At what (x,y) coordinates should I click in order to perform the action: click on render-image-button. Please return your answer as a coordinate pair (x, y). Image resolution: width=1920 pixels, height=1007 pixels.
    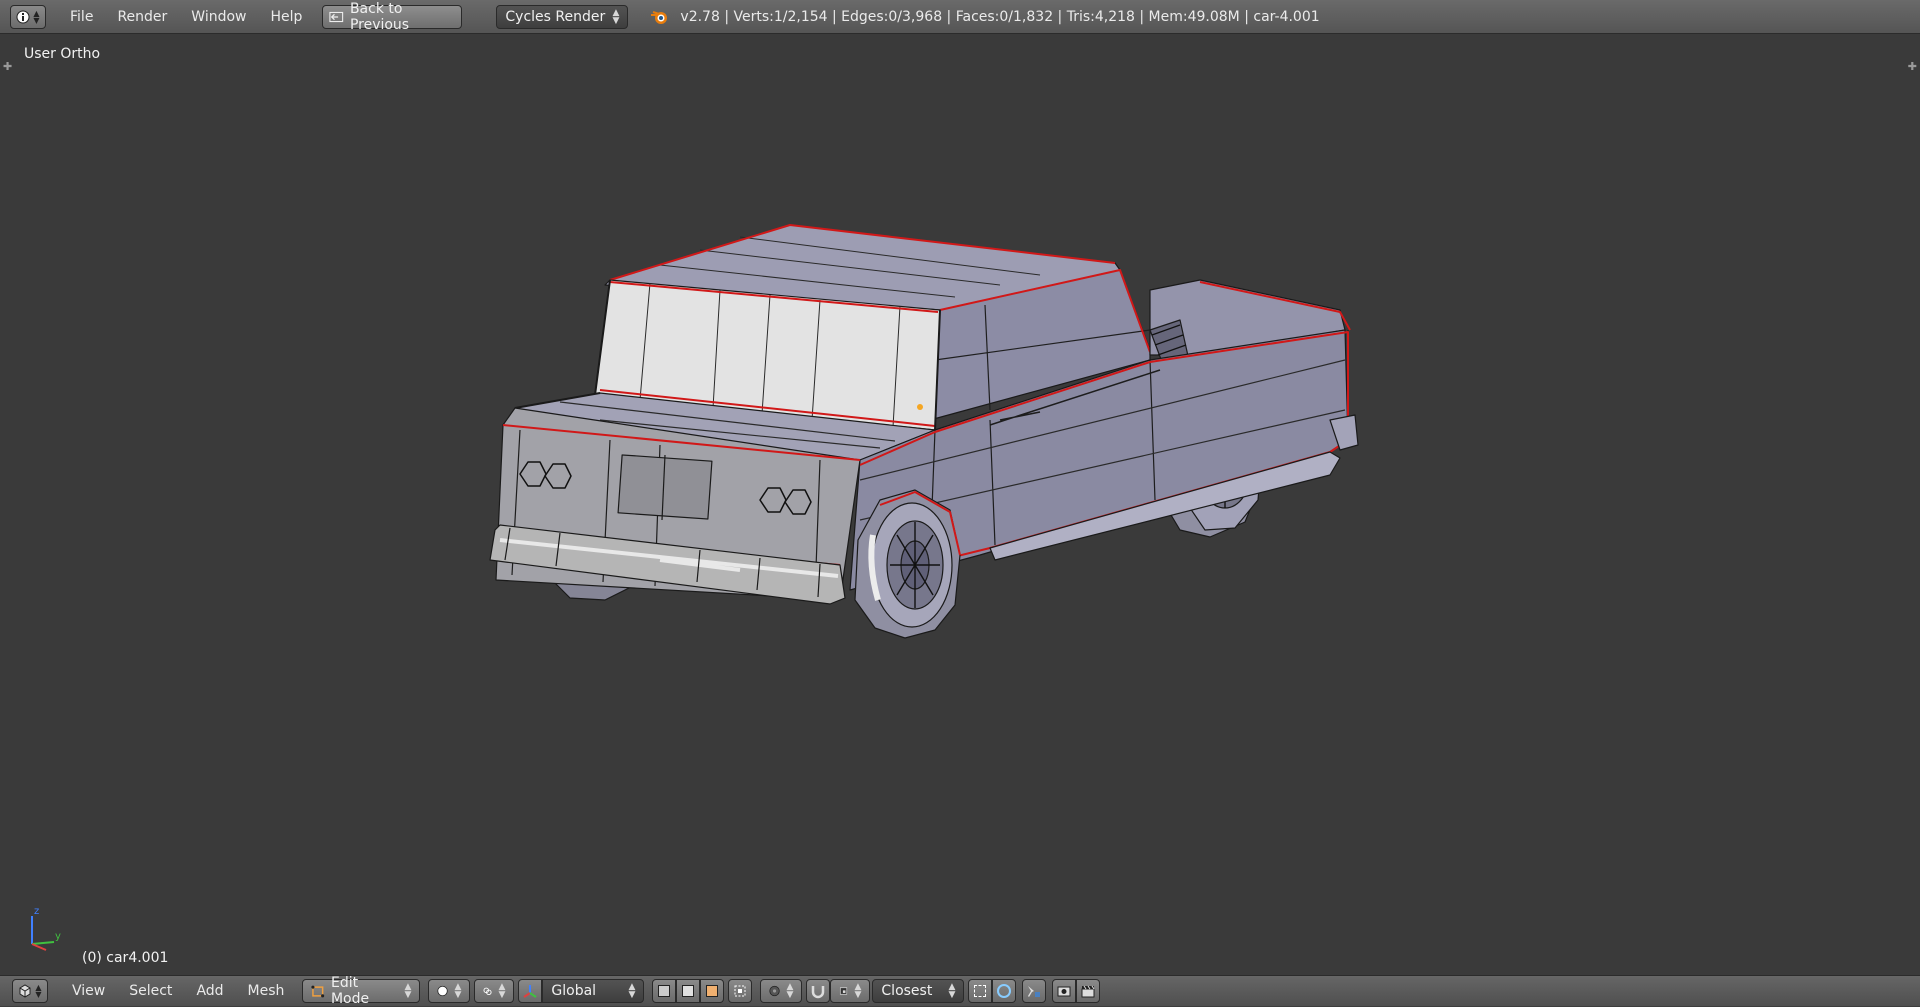
    Looking at the image, I should click on (1064, 991).